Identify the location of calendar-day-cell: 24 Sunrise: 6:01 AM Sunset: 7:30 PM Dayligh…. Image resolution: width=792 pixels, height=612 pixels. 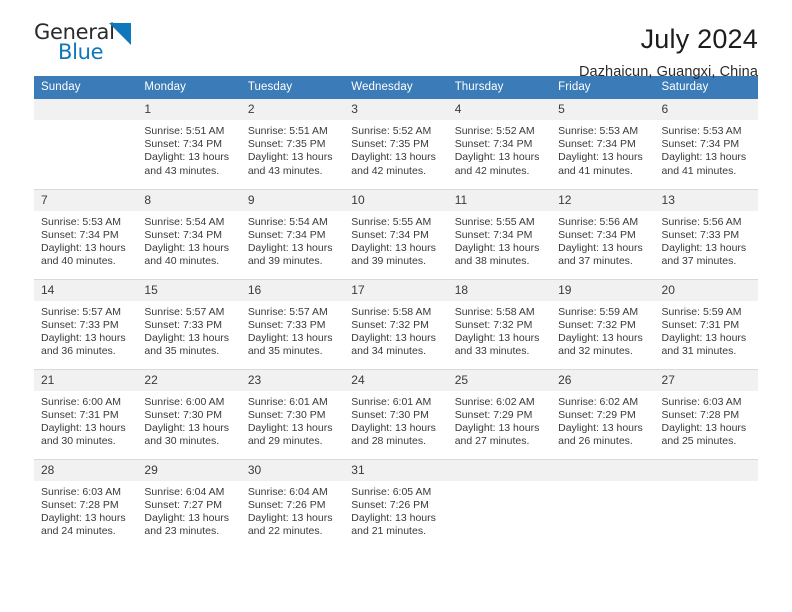
(396, 413).